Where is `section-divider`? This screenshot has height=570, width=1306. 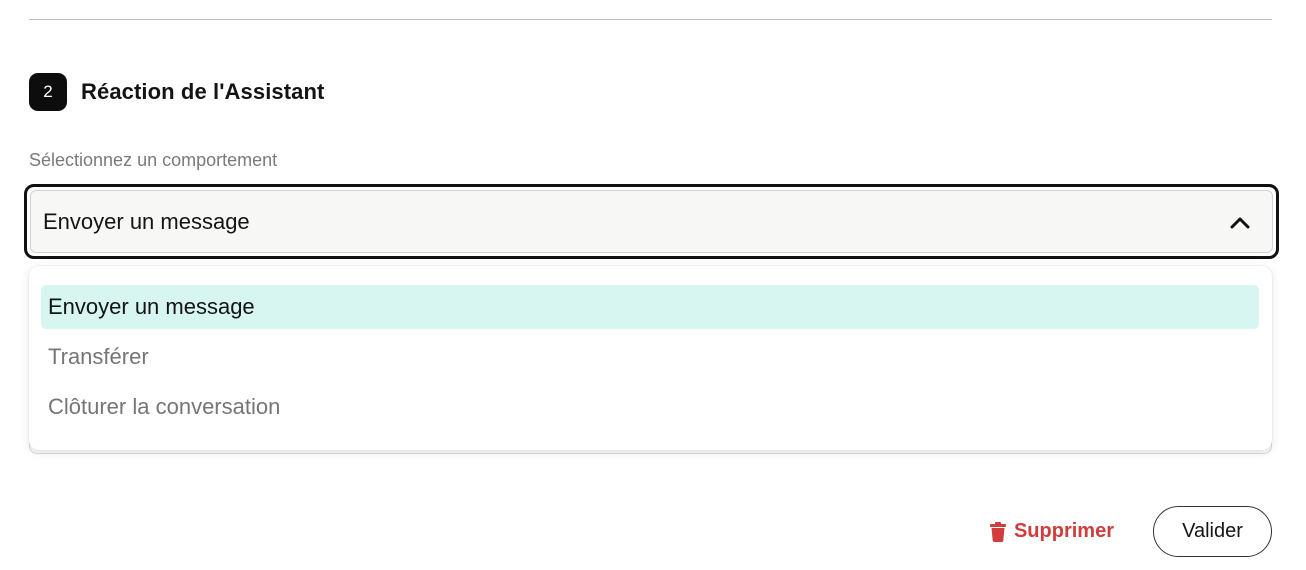 section-divider is located at coordinates (650, 19).